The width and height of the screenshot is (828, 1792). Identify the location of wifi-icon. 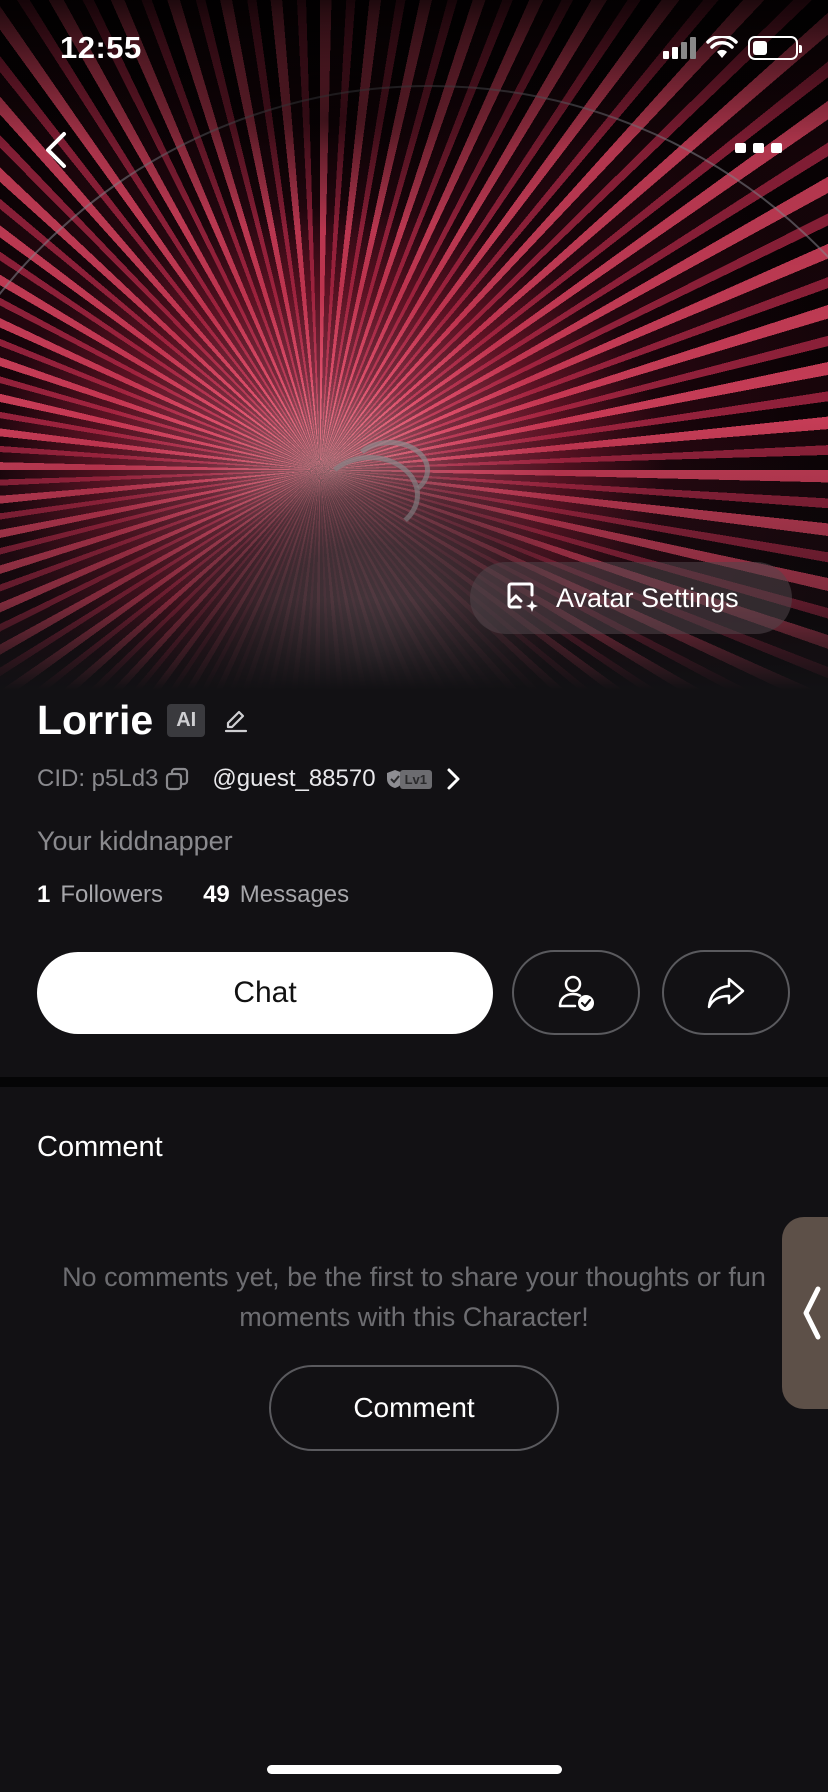
(722, 47).